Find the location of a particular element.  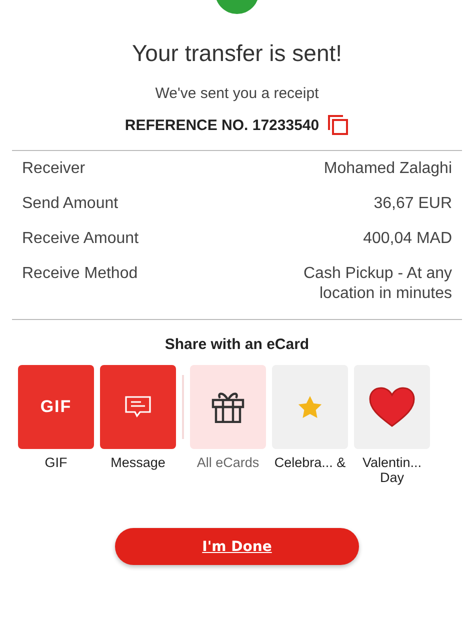

detail-value: 400,04 MAD is located at coordinates (407, 239).